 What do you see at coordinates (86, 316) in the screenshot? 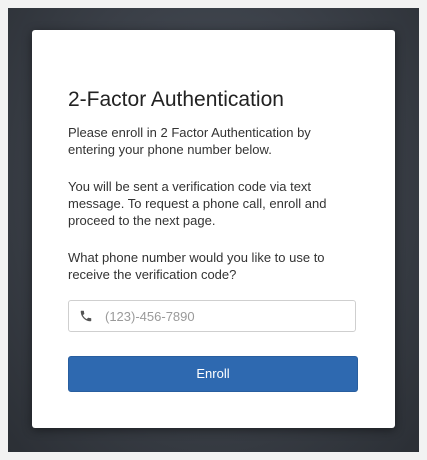
I see `phone-icon` at bounding box center [86, 316].